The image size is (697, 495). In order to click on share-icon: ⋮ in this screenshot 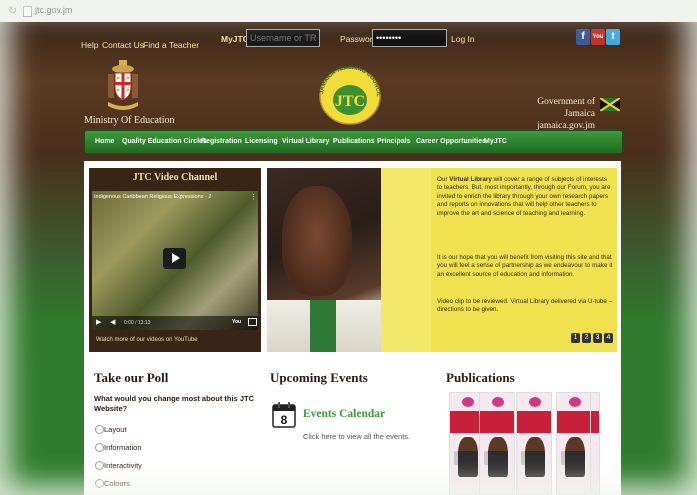, I will do `click(253, 197)`.